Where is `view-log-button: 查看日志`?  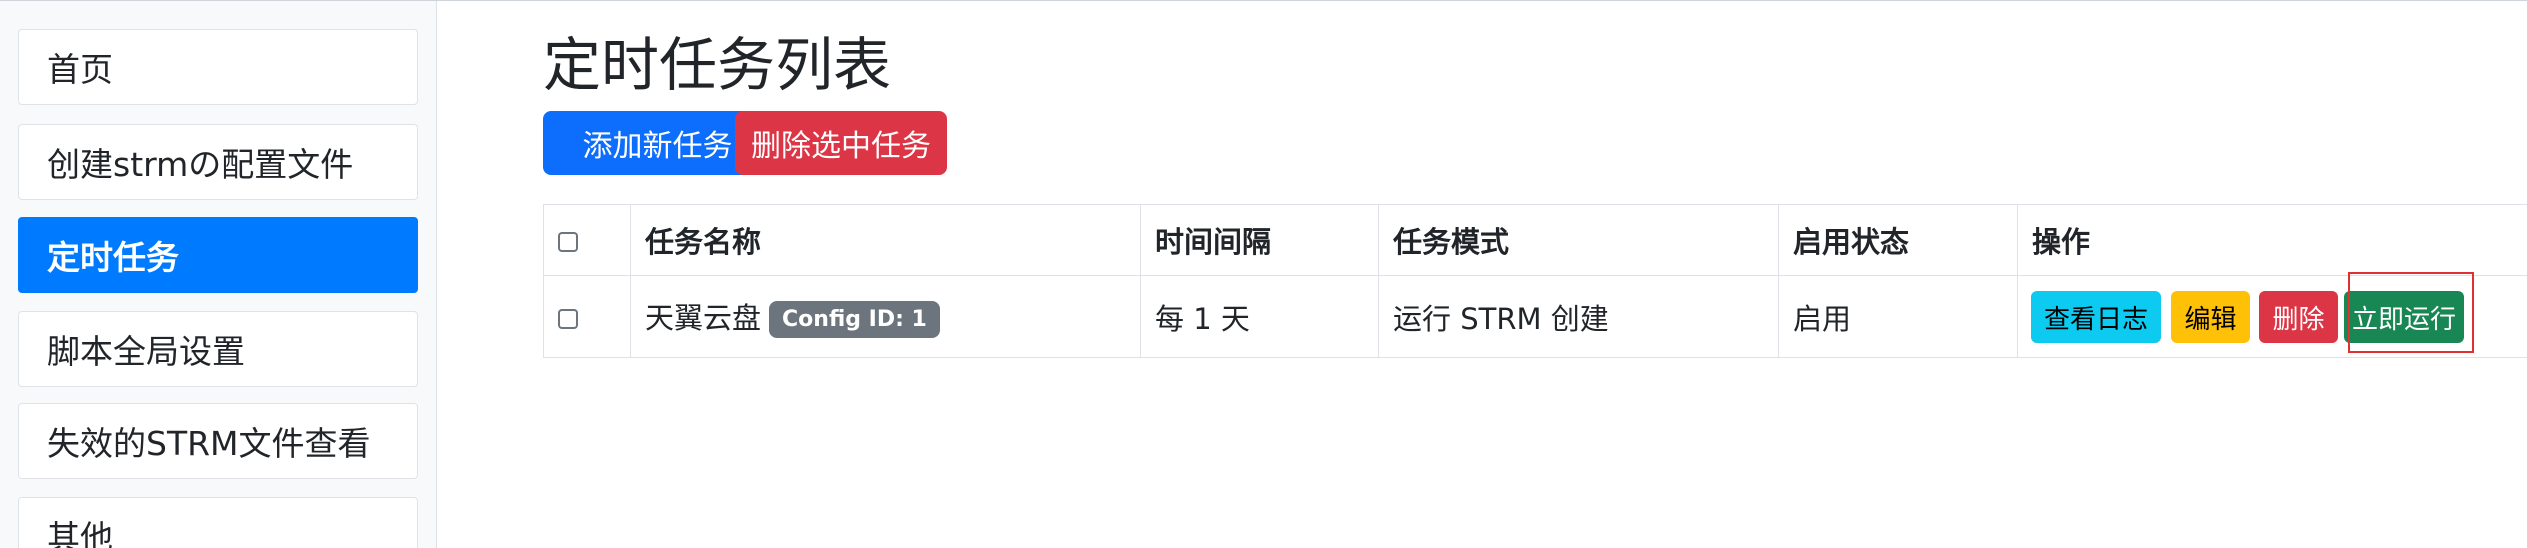
view-log-button: 查看日志 is located at coordinates (2096, 317).